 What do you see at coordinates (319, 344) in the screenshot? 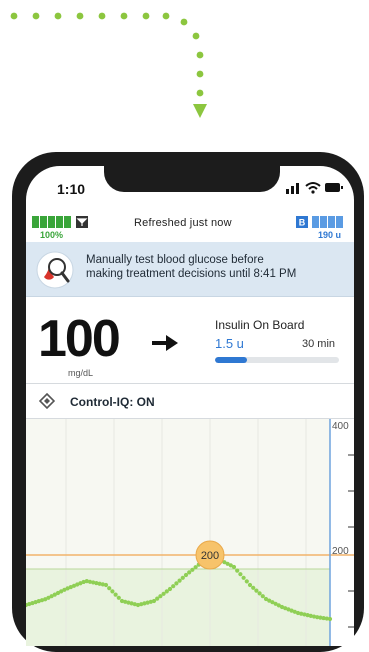
I see `iob-time-remaining: 30 min` at bounding box center [319, 344].